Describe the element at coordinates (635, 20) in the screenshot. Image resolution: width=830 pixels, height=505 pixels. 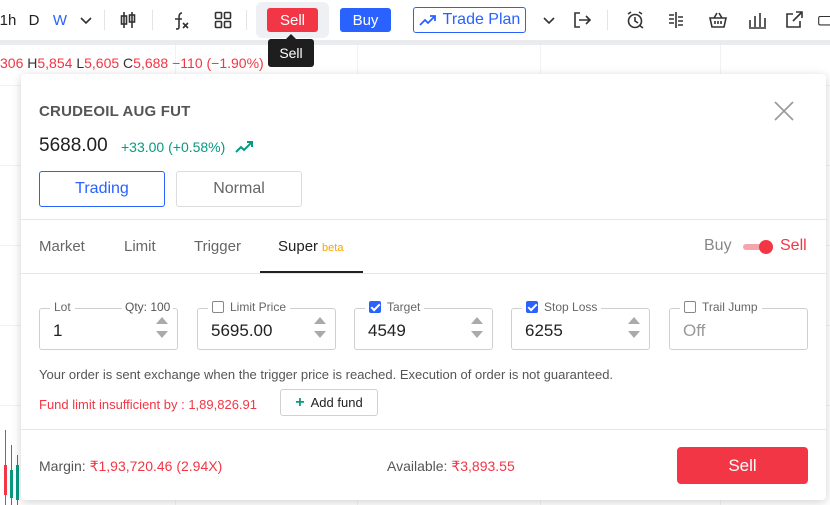
I see `alert-clock-icon` at that location.